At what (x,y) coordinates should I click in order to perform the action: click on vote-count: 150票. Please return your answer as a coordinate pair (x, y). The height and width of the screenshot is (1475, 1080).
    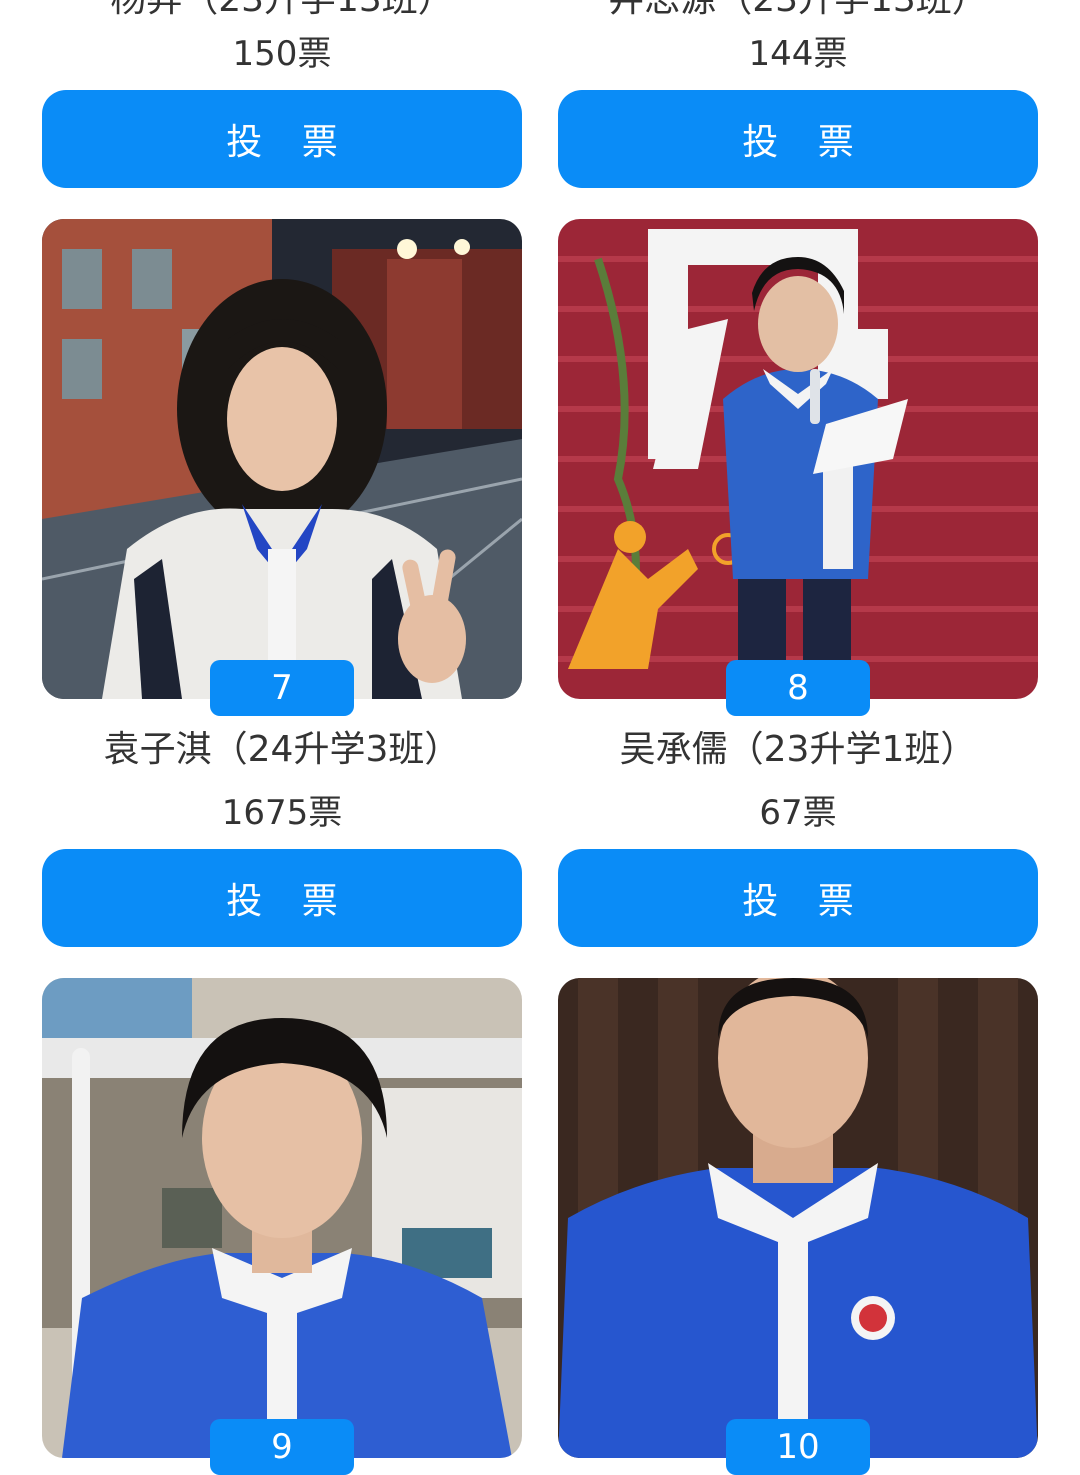
    Looking at the image, I should click on (282, 54).